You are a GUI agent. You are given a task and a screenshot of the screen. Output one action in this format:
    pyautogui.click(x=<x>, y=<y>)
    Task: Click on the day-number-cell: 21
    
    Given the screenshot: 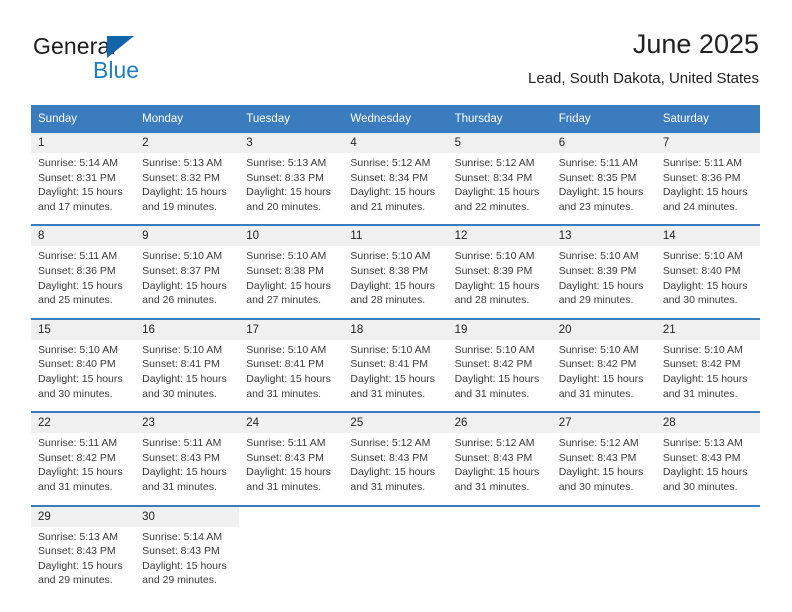 What is the action you would take?
    pyautogui.click(x=707, y=328)
    